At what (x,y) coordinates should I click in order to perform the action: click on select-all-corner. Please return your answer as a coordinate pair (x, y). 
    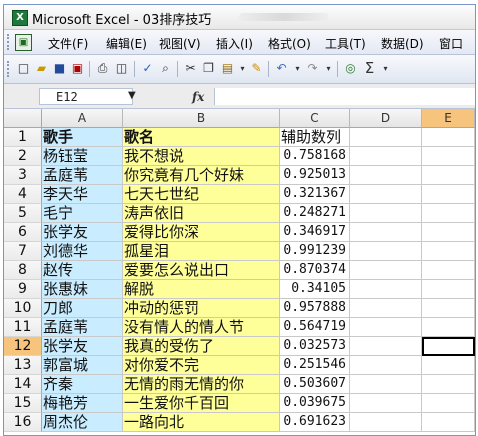
    Looking at the image, I should click on (23, 118).